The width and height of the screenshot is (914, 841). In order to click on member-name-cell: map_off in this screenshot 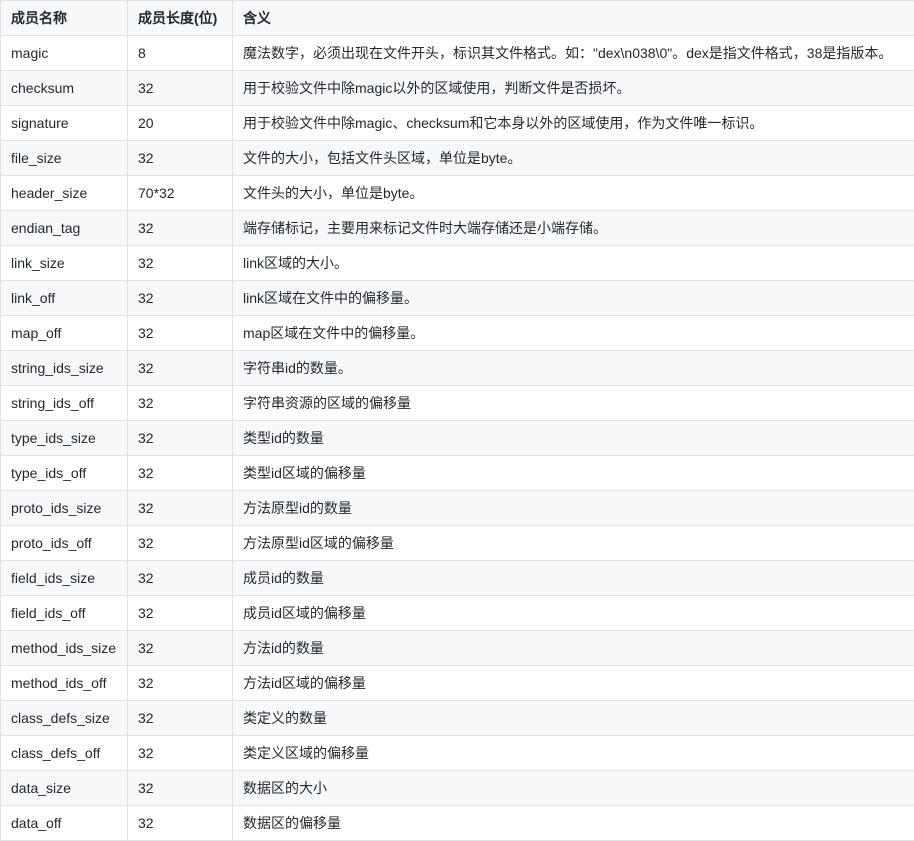, I will do `click(64, 333)`.